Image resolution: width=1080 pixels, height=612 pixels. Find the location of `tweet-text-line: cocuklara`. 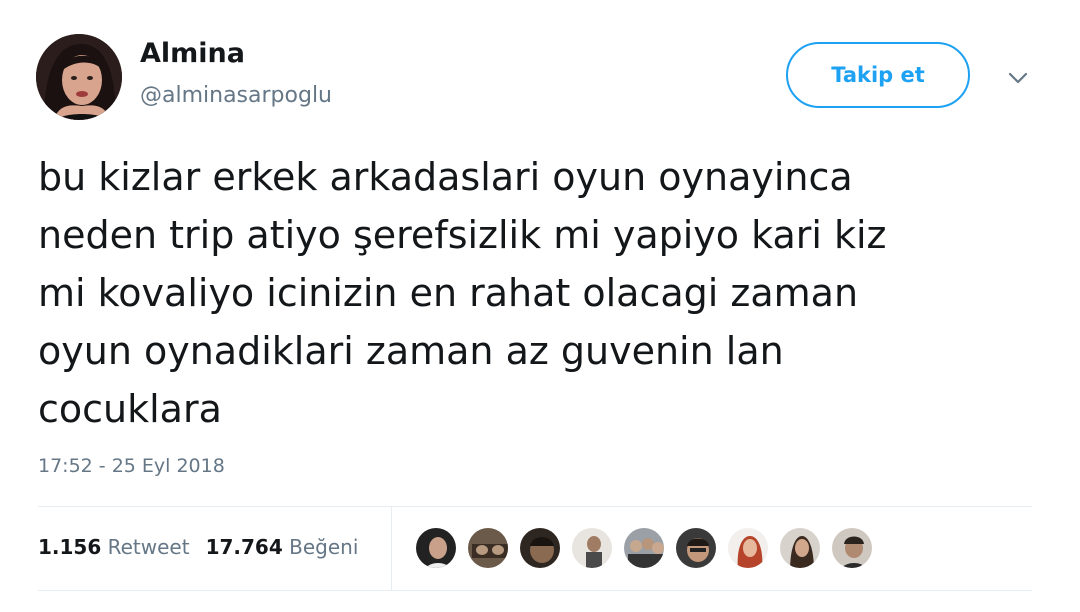

tweet-text-line: cocuklara is located at coordinates (130, 409).